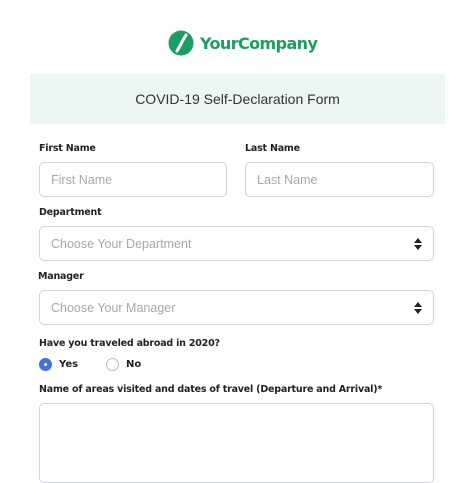  I want to click on radio-checked-icon, so click(45, 364).